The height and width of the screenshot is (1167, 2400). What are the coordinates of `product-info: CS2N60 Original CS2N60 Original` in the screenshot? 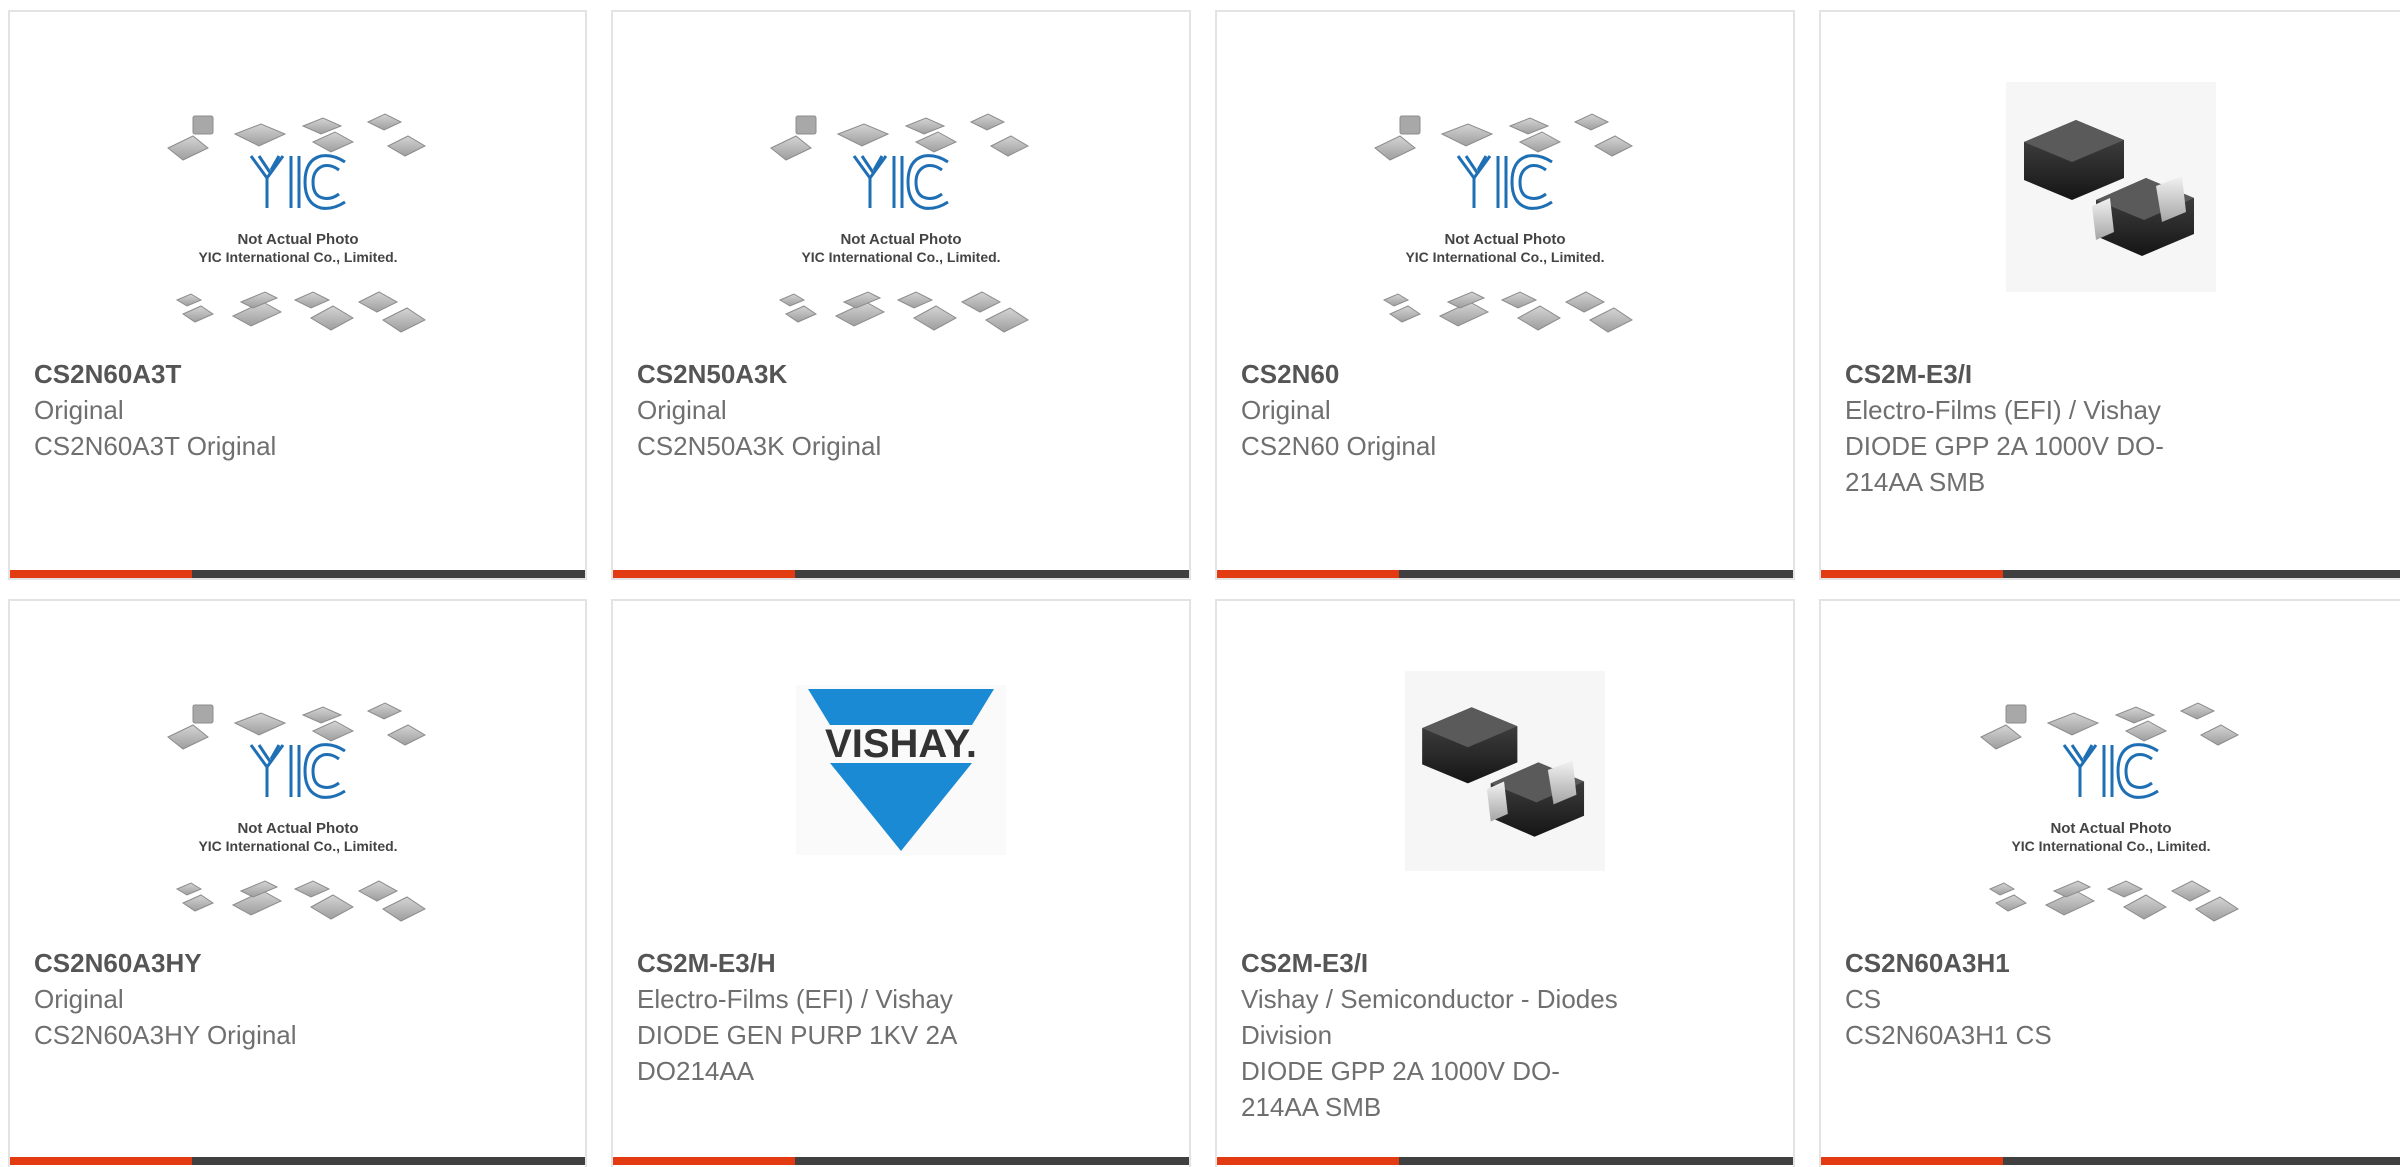 It's located at (1451, 410).